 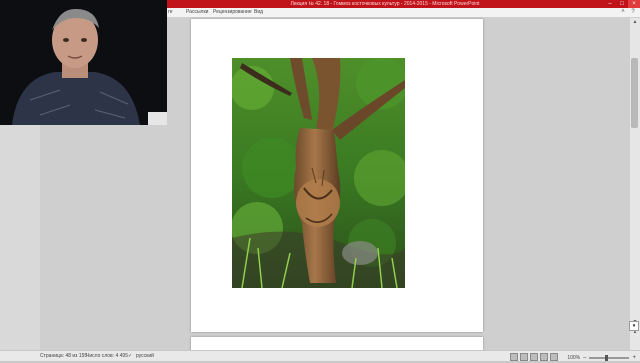 I want to click on zoom-slider, so click(x=609, y=358).